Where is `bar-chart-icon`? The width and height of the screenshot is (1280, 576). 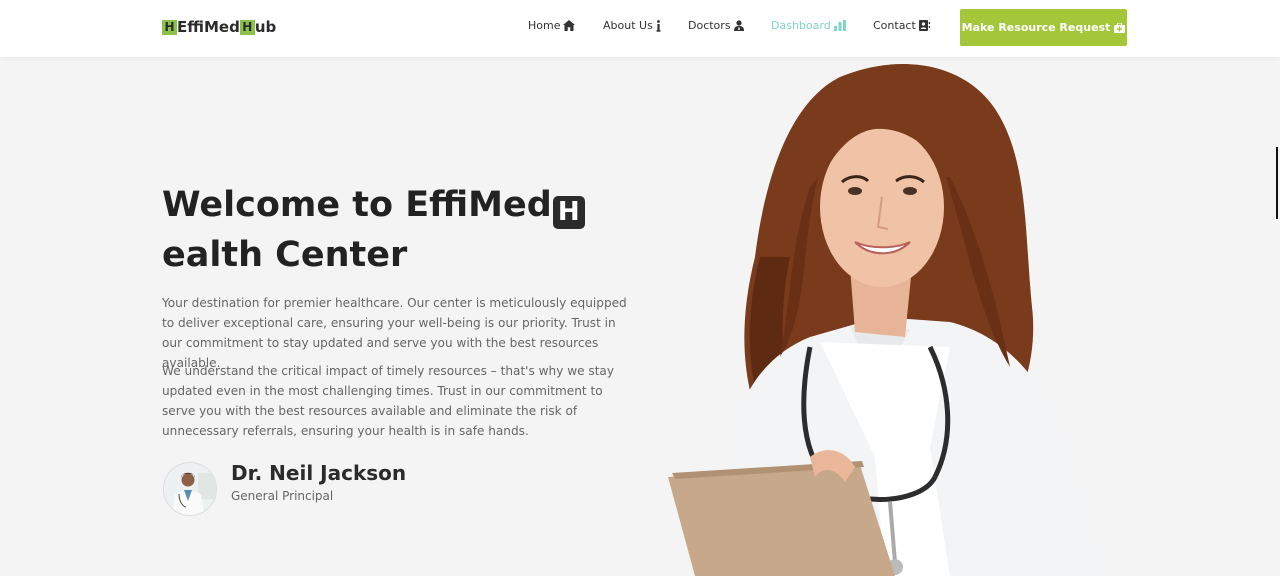 bar-chart-icon is located at coordinates (839, 25).